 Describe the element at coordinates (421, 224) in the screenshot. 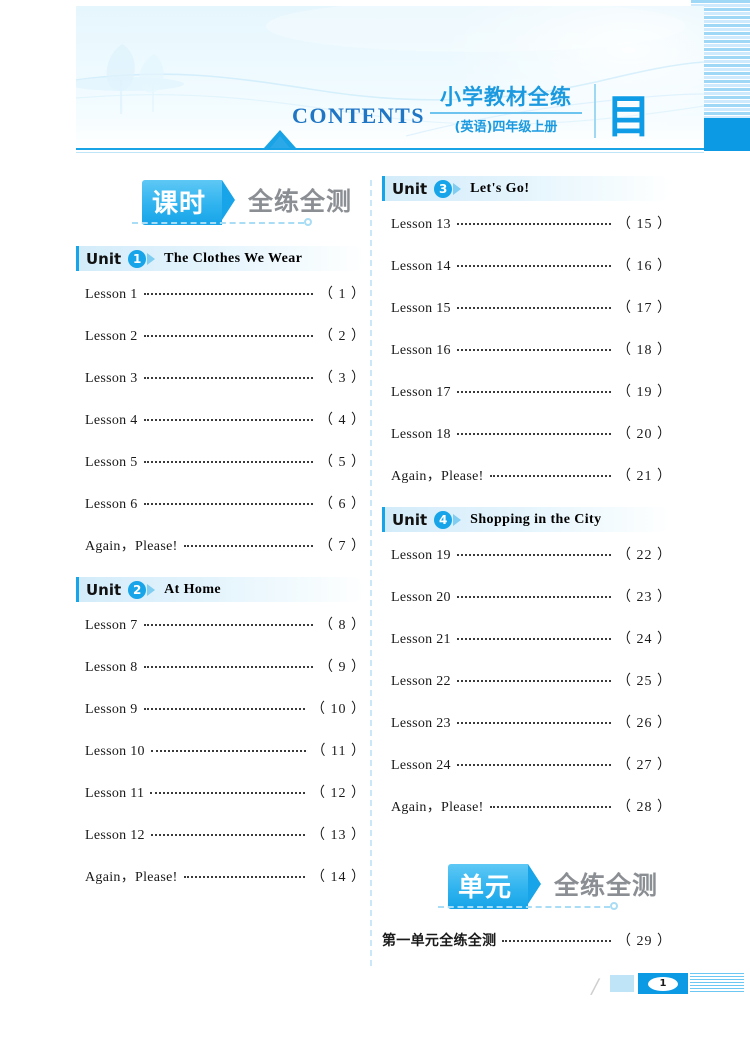

I see `toc-entry-label: Lesson 13` at that location.